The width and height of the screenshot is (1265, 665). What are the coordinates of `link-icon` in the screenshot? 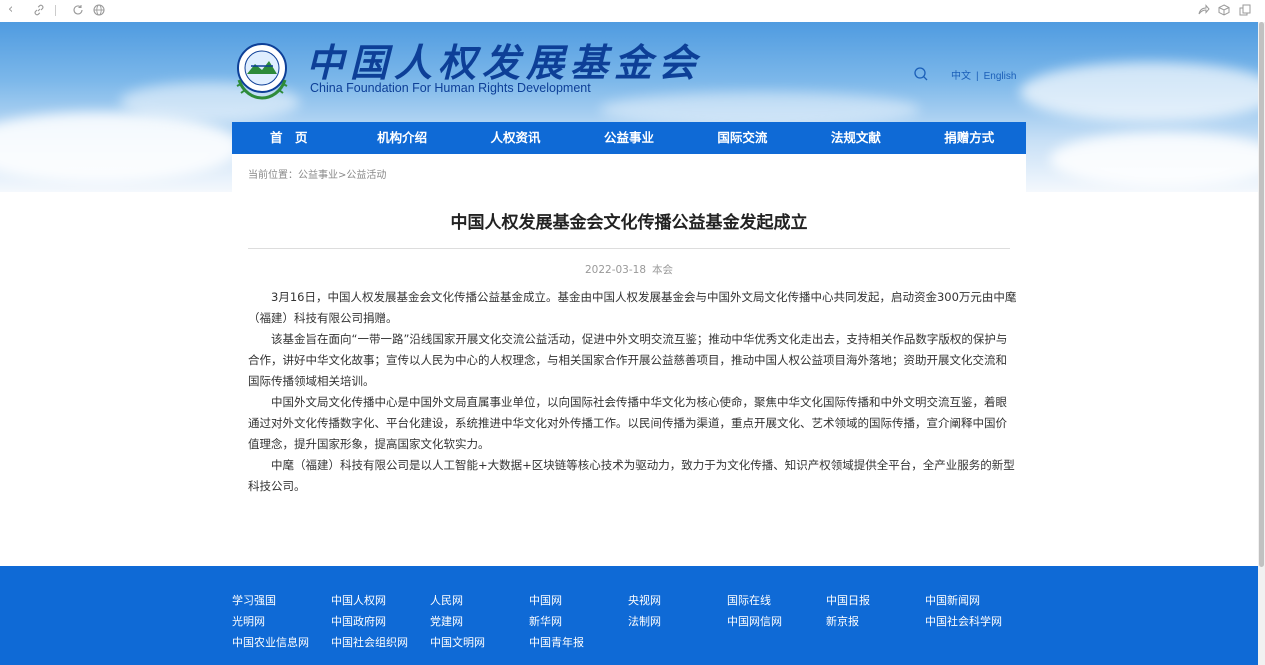 It's located at (39, 10).